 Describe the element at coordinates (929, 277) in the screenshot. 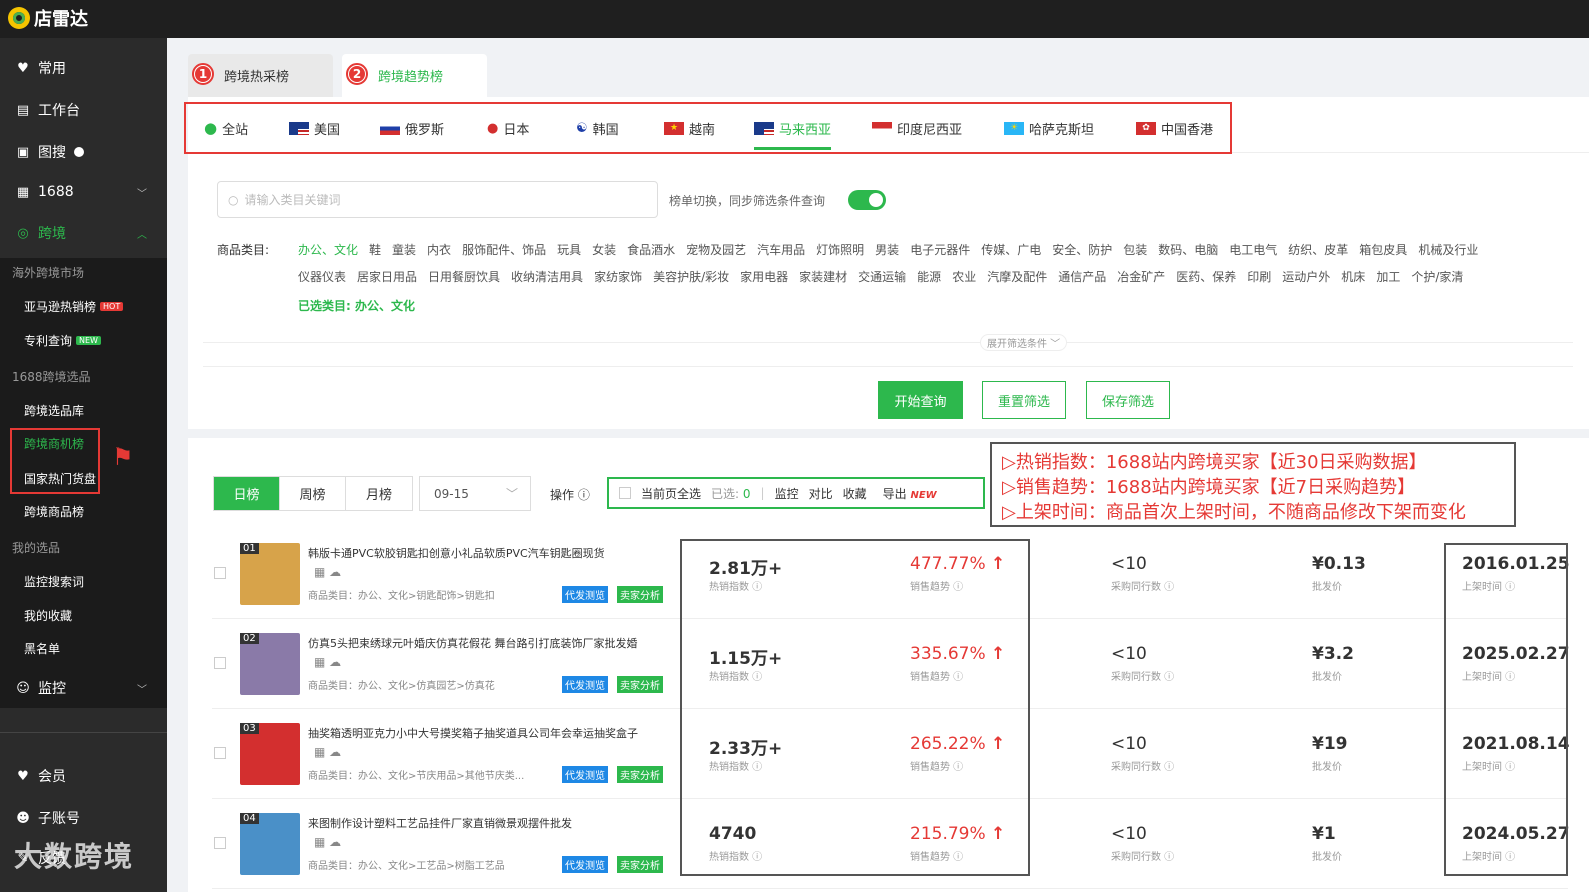

I see `category-item: 能源` at that location.